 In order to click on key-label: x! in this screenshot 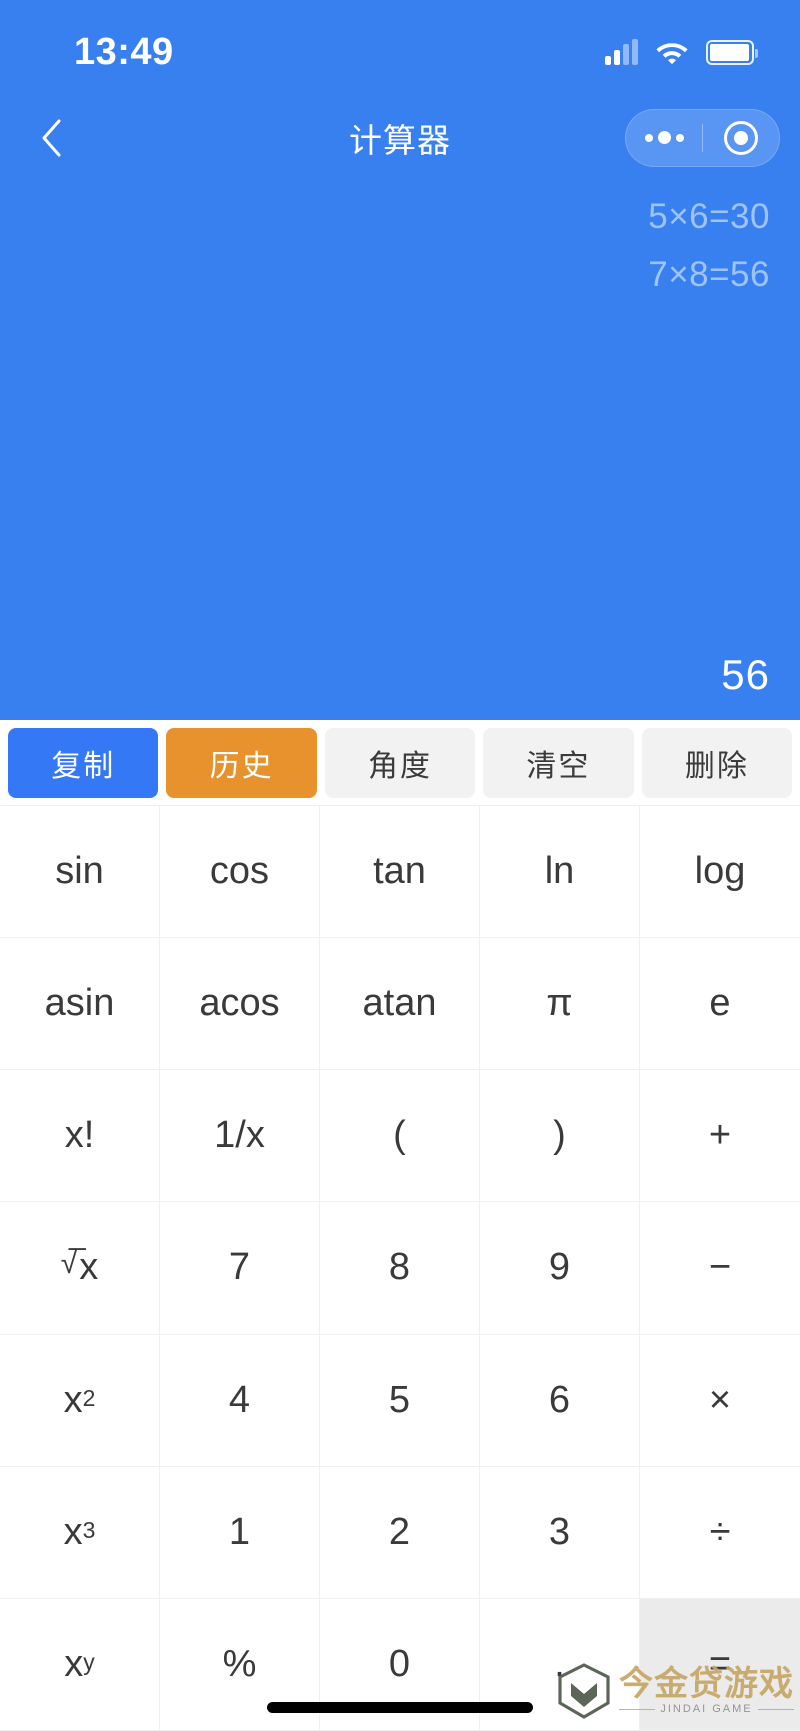, I will do `click(79, 1135)`.